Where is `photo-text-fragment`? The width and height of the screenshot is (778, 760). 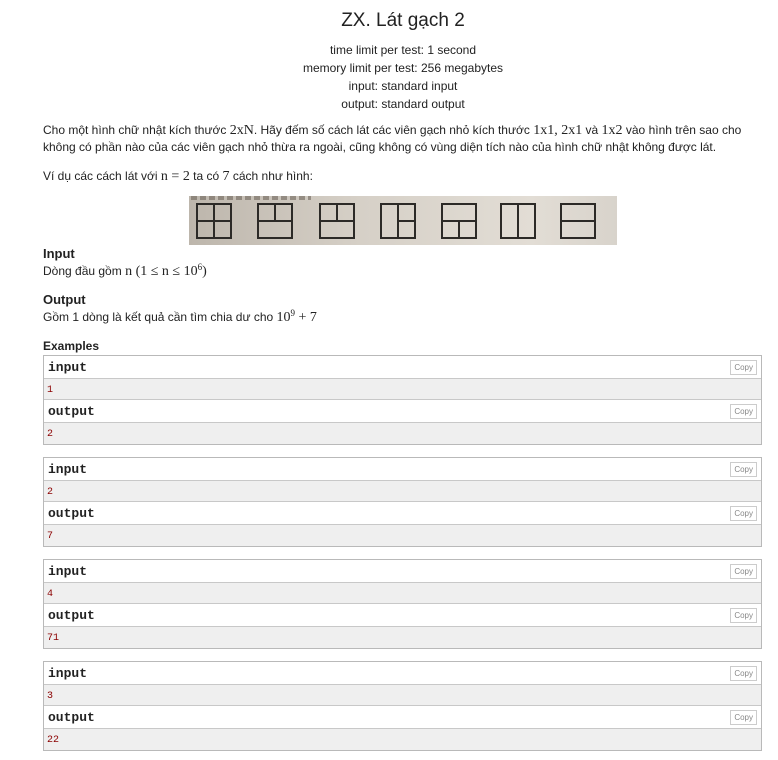 photo-text-fragment is located at coordinates (251, 198).